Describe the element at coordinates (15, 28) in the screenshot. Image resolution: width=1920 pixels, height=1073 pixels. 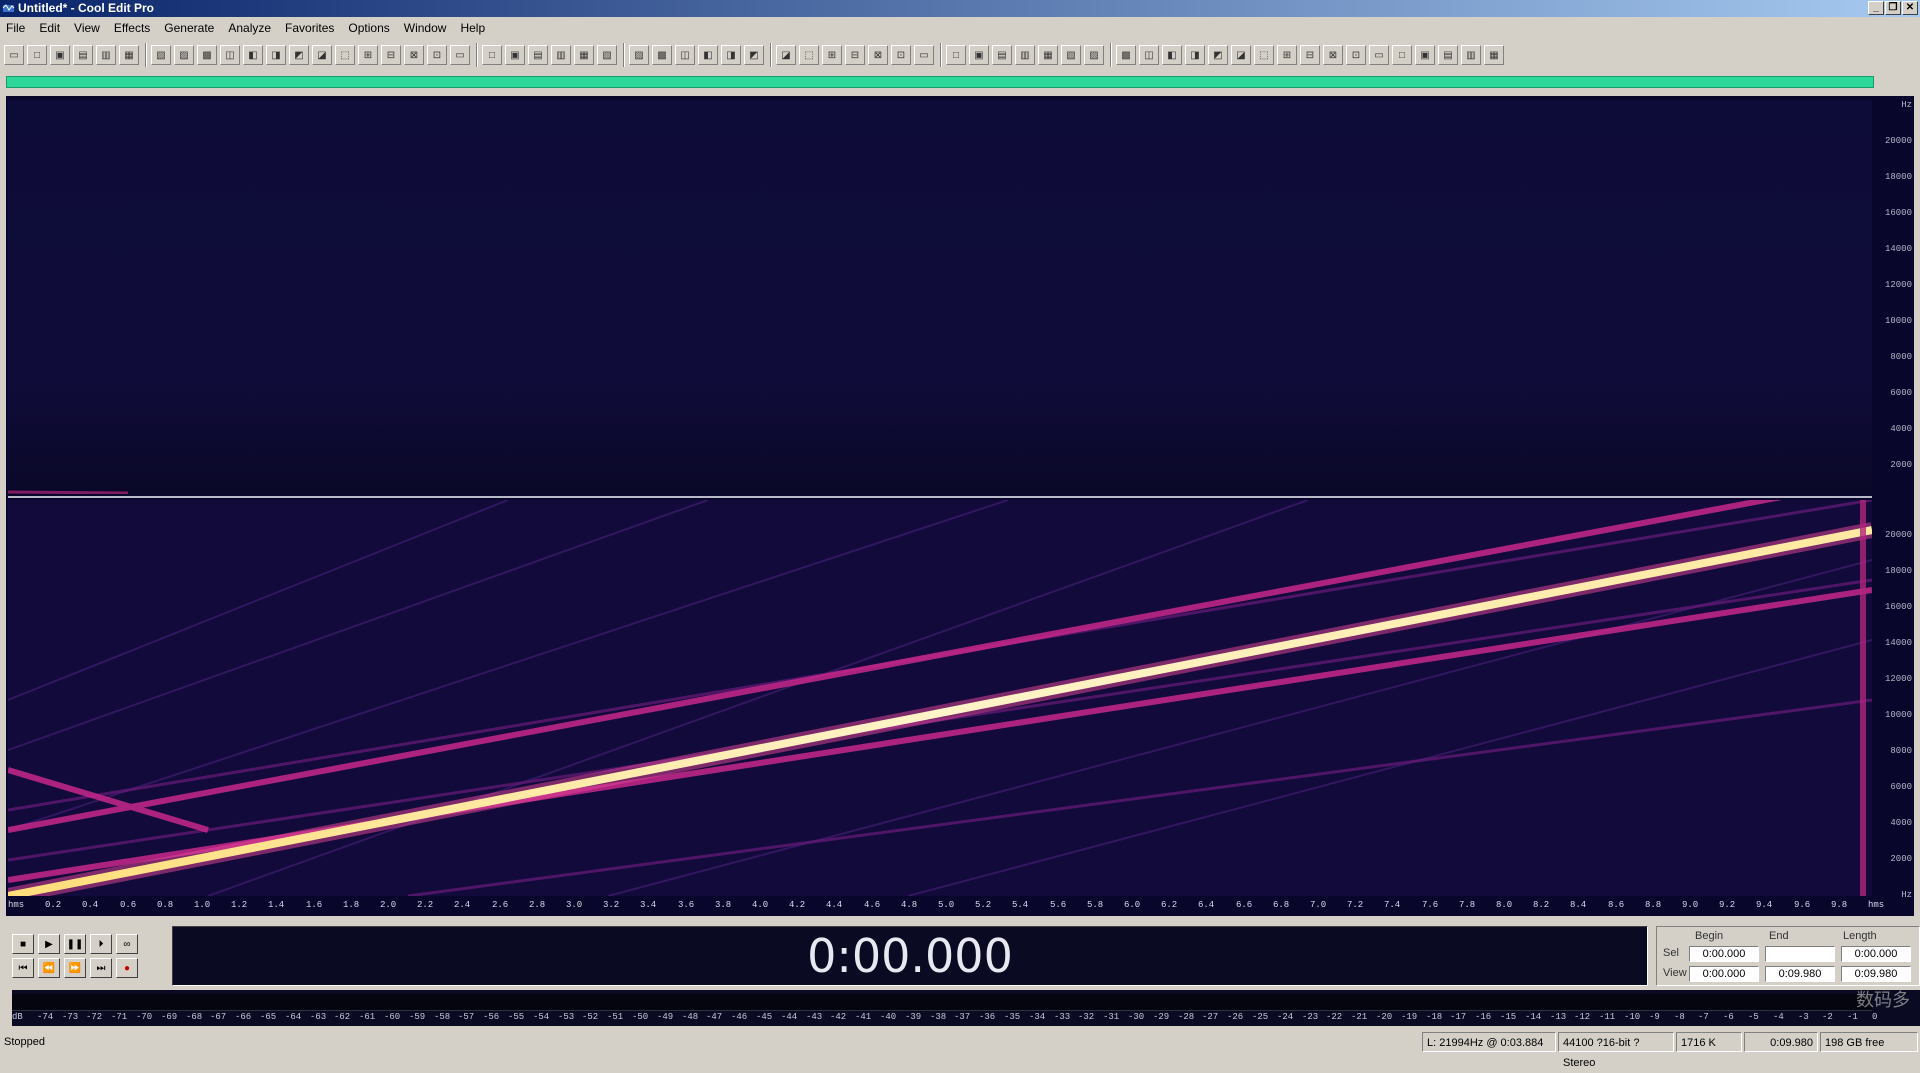
I see `menu-file: File` at that location.